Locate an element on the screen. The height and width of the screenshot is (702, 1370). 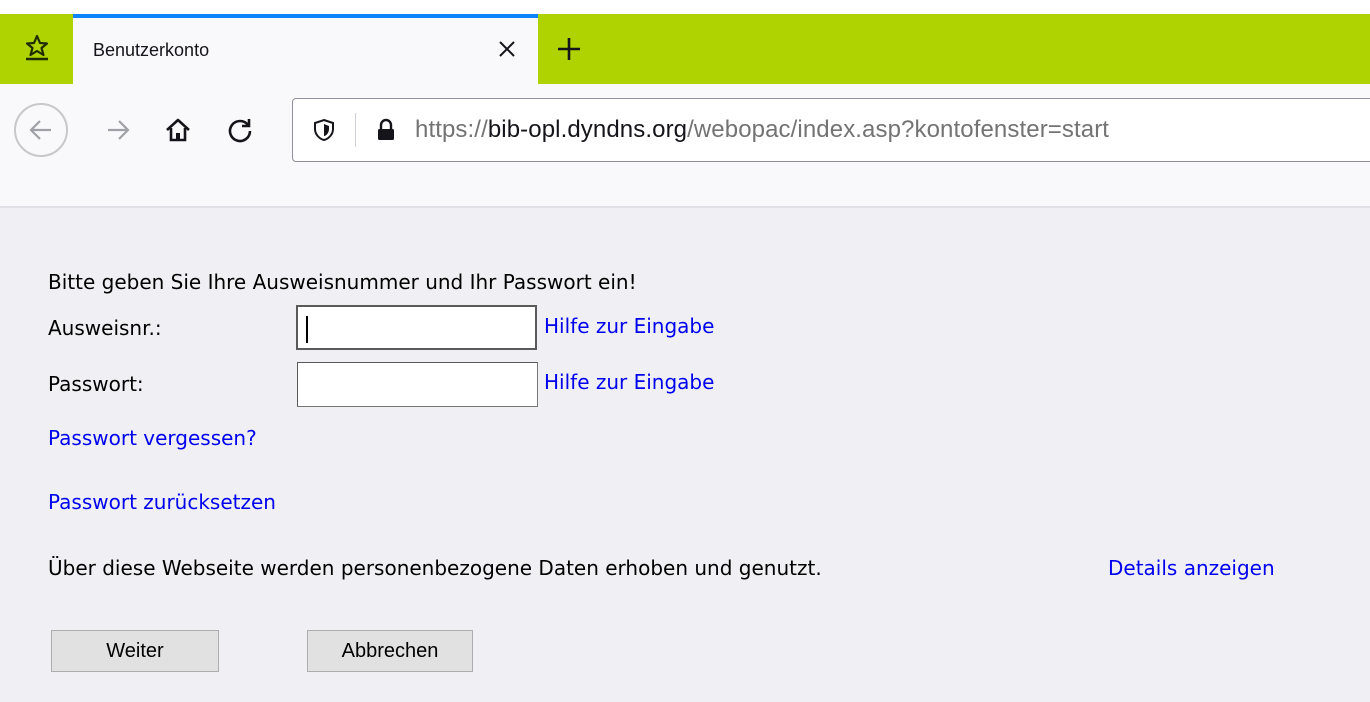
reset-password-link: Passwort zurücksetzen is located at coordinates (162, 502).